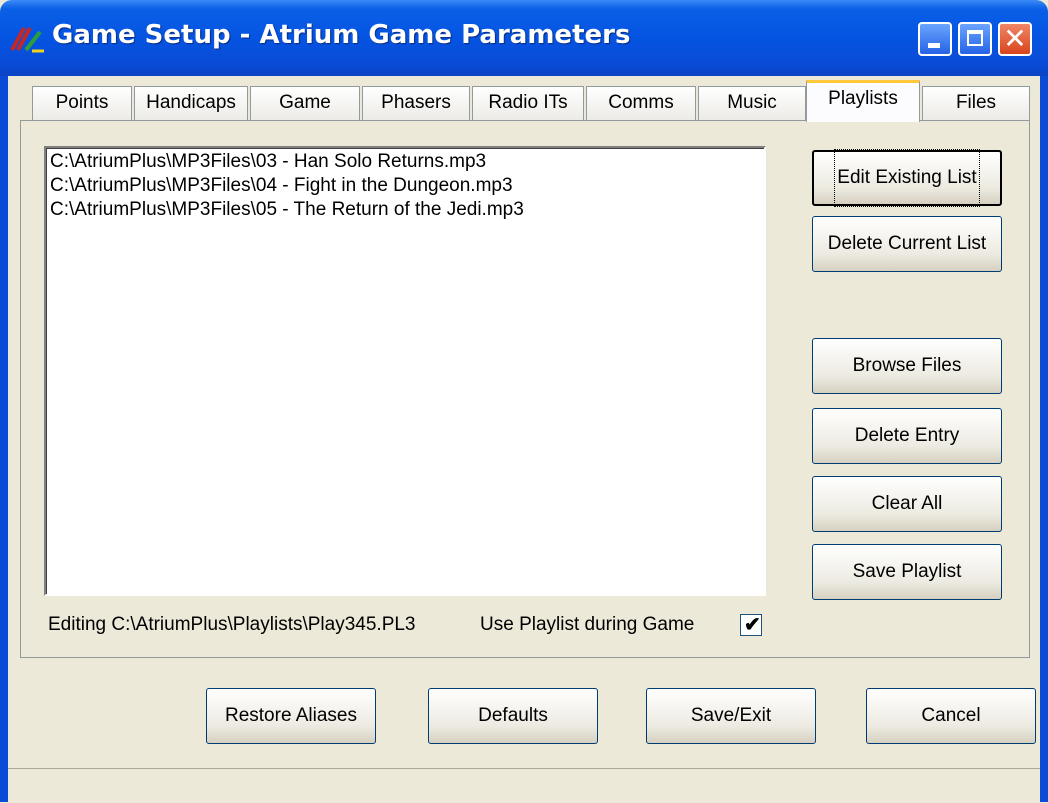 Image resolution: width=1048 pixels, height=803 pixels. I want to click on title-bar: Game Setup - Atrium Game Parameters ✕, so click(524, 38).